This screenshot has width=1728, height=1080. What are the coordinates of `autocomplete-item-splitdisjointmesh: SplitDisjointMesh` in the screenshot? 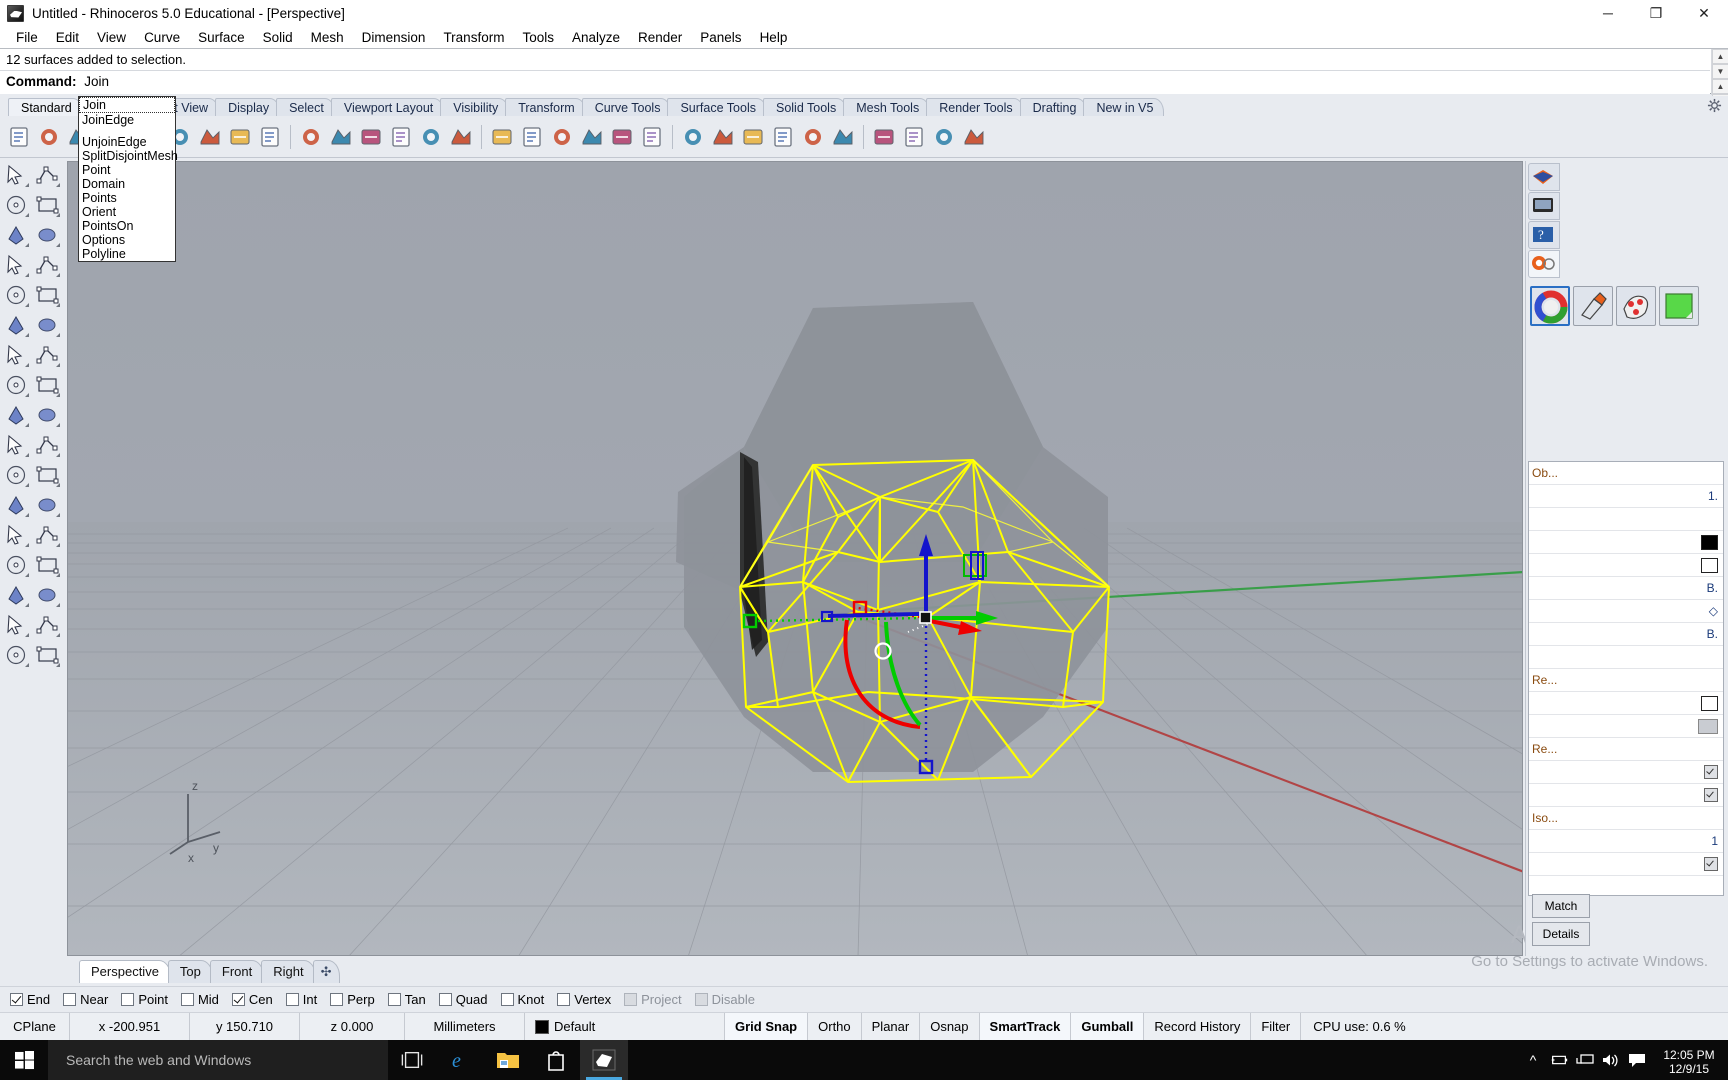 It's located at (128, 156).